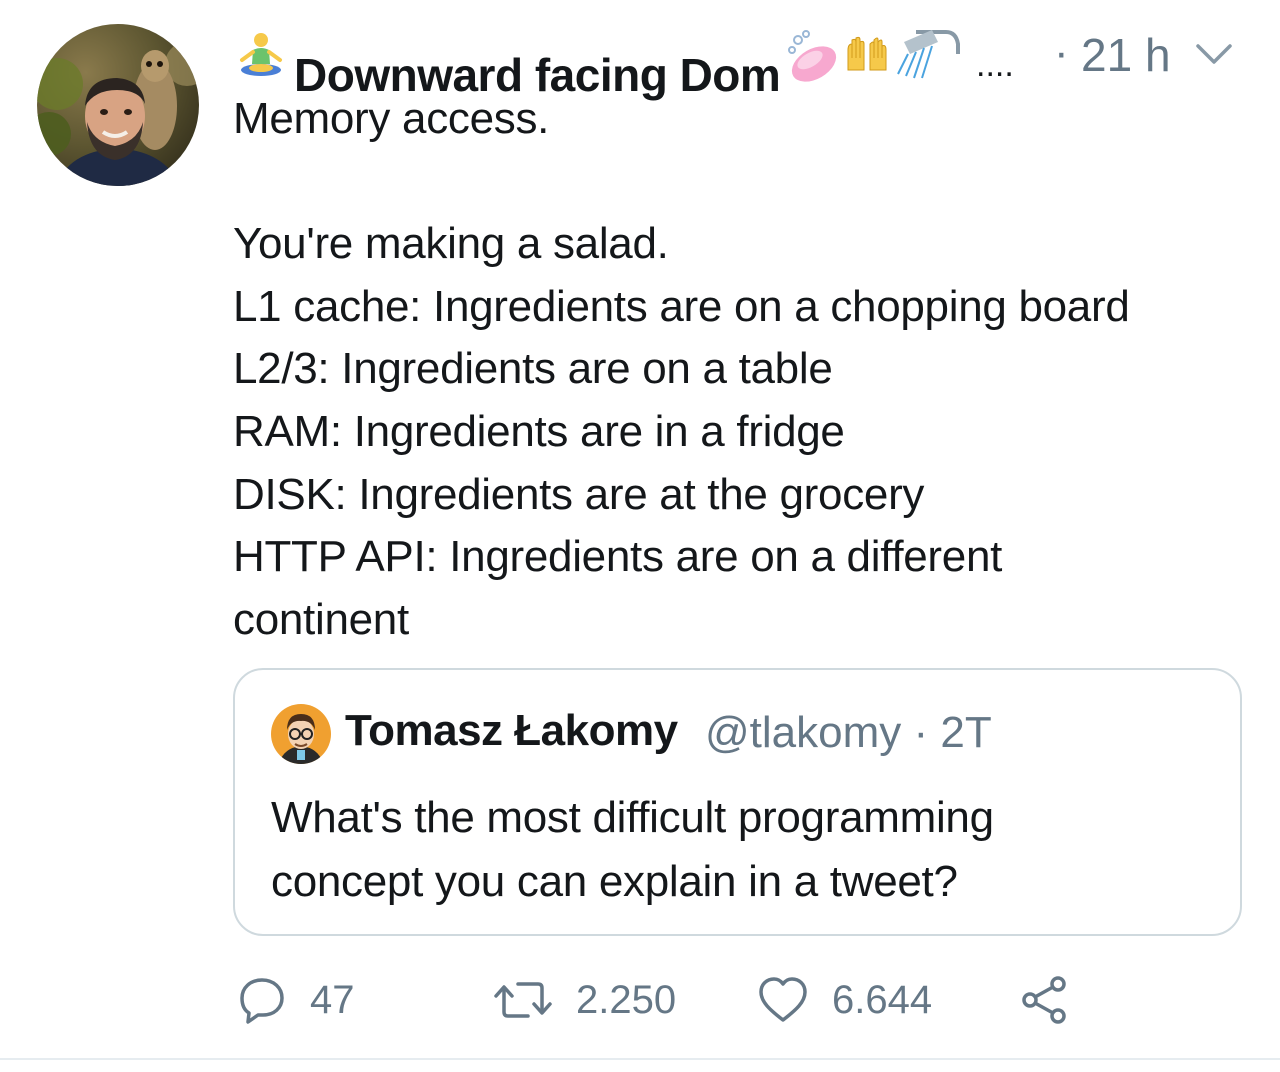  What do you see at coordinates (523, 1000) in the screenshot?
I see `retweet-icon` at bounding box center [523, 1000].